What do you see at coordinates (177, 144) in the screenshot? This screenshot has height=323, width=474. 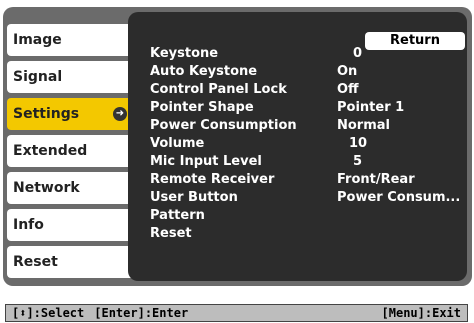 I see `setting-volume-label: Volume` at bounding box center [177, 144].